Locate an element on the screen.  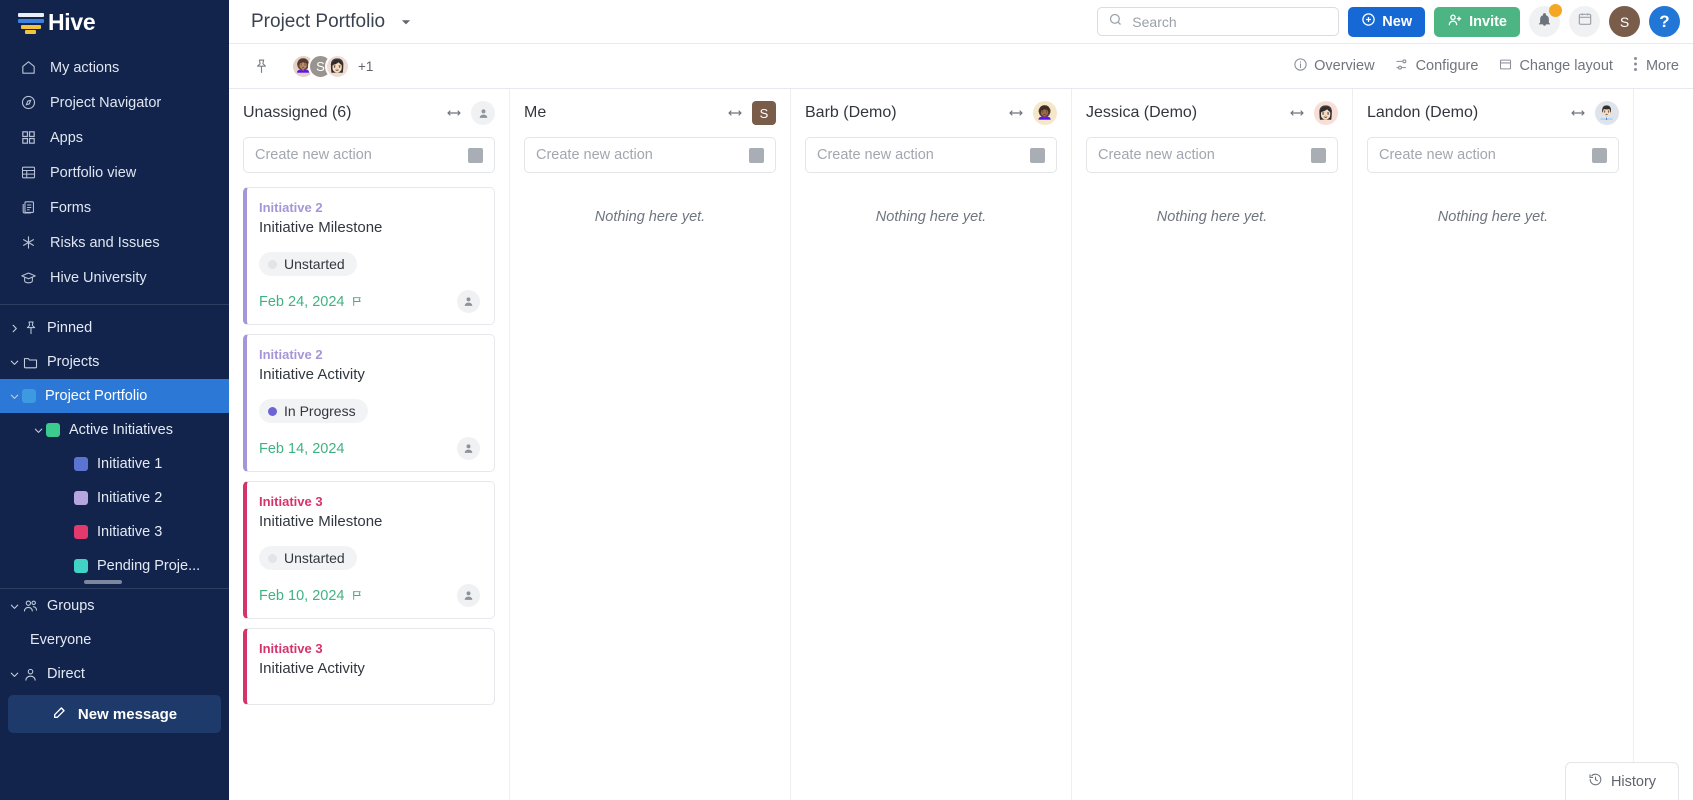
column-title: Barb (Demo) is located at coordinates (851, 112).